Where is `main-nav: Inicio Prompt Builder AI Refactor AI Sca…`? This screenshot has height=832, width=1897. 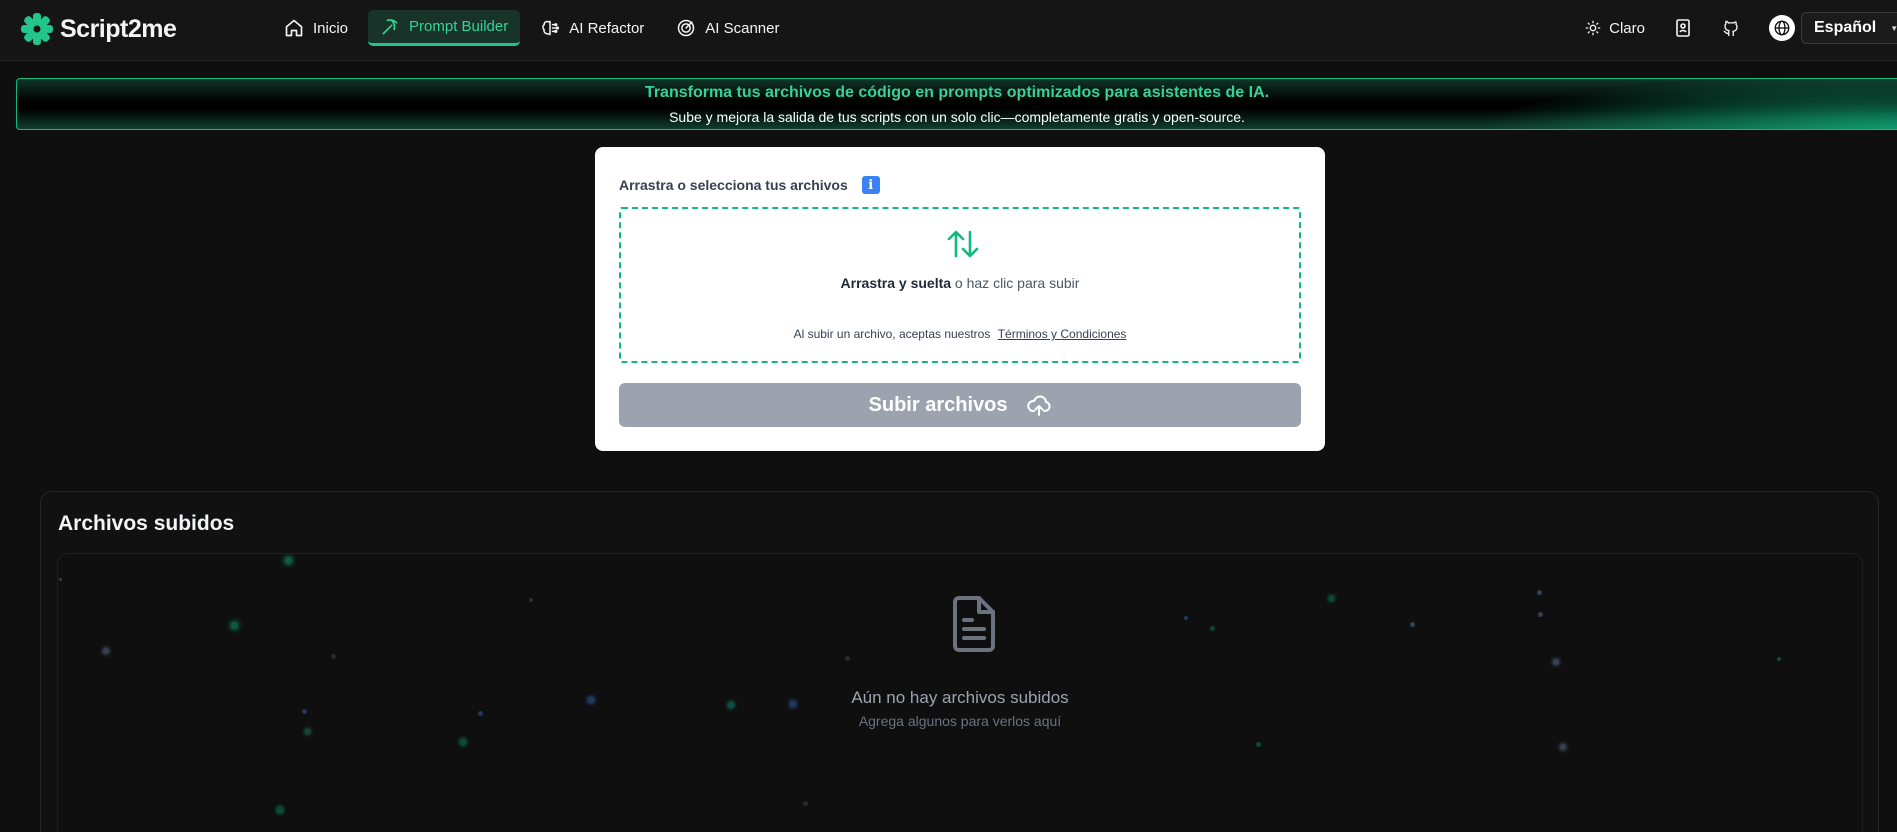
main-nav: Inicio Prompt Builder AI Refactor AI Sca… is located at coordinates (532, 28).